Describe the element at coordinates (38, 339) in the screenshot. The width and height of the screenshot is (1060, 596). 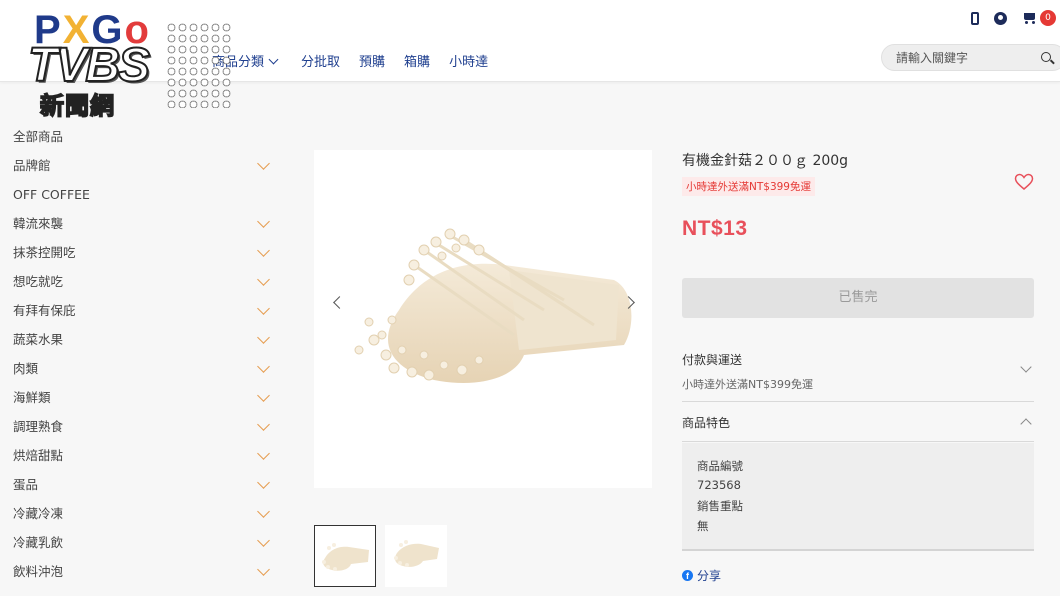
I see `sidebar-item-label: 蔬菜水果` at that location.